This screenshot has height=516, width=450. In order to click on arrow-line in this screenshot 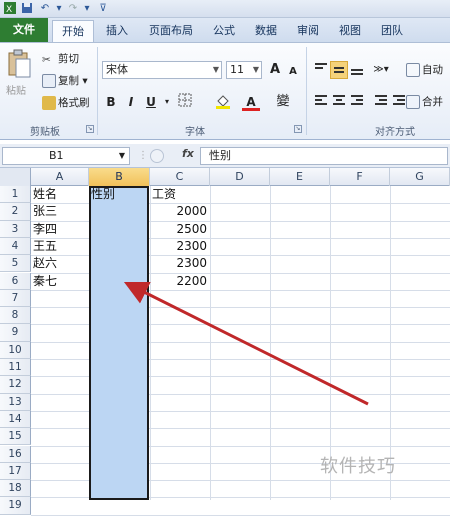, I will do `click(246, 343)`.